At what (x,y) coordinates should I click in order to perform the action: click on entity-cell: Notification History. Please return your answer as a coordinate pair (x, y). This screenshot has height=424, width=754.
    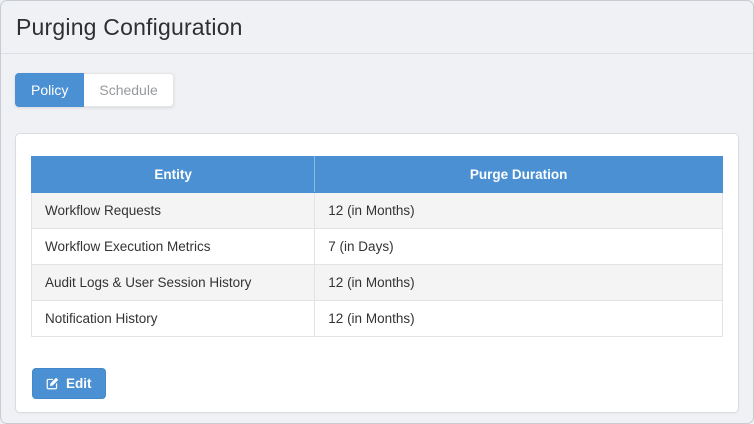
    Looking at the image, I should click on (173, 318).